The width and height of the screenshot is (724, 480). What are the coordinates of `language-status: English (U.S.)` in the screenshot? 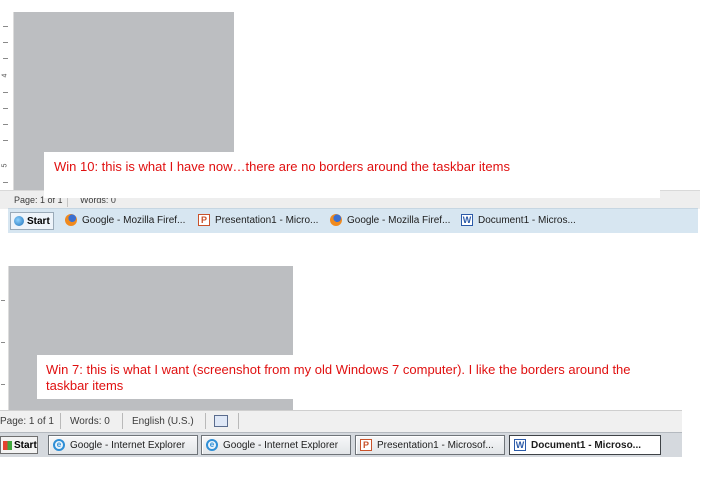 It's located at (163, 421).